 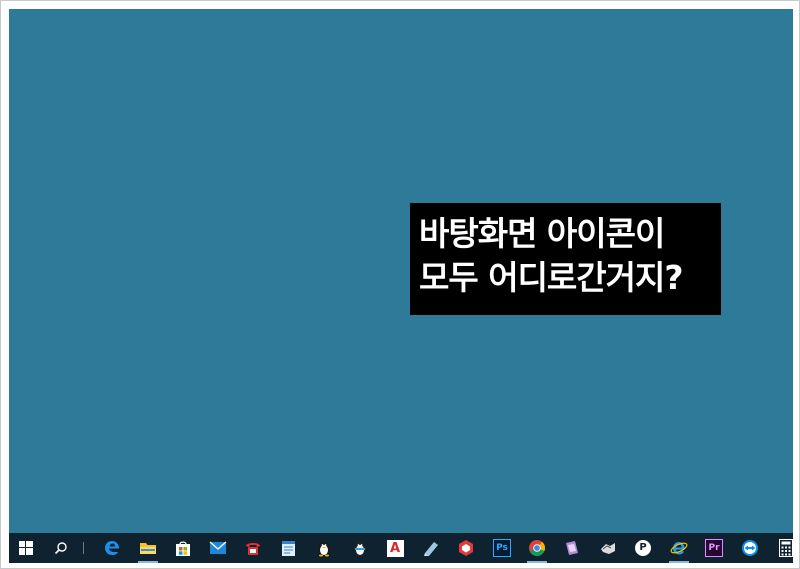 I want to click on hands-app-taskbar-button, so click(x=608, y=548).